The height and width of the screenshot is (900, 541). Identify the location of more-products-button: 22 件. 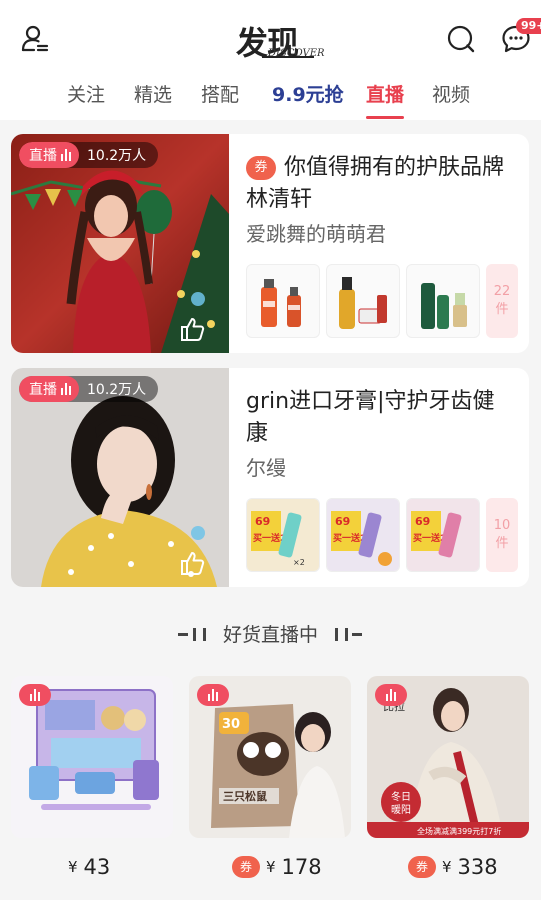
(502, 301).